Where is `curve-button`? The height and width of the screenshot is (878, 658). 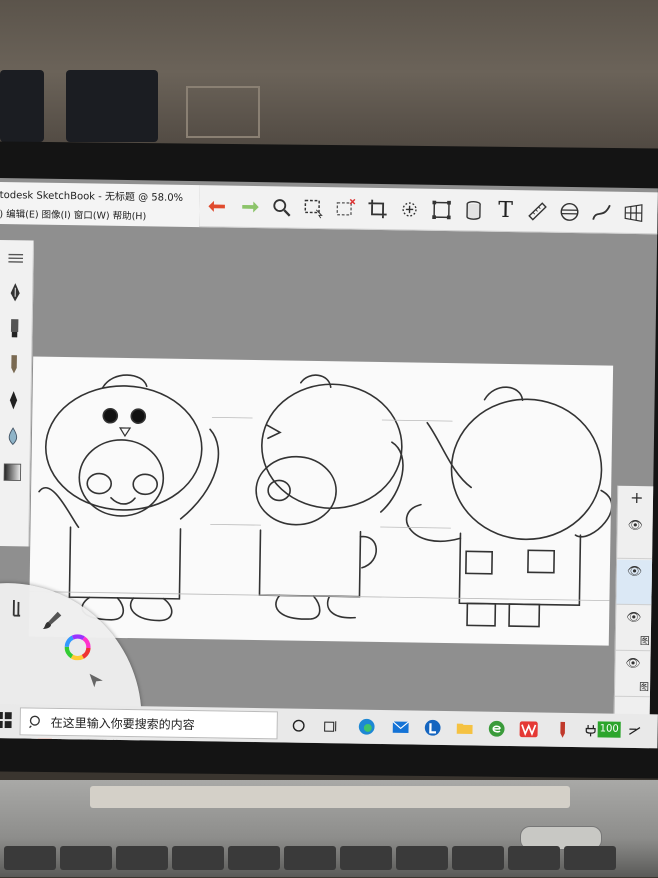 curve-button is located at coordinates (601, 212).